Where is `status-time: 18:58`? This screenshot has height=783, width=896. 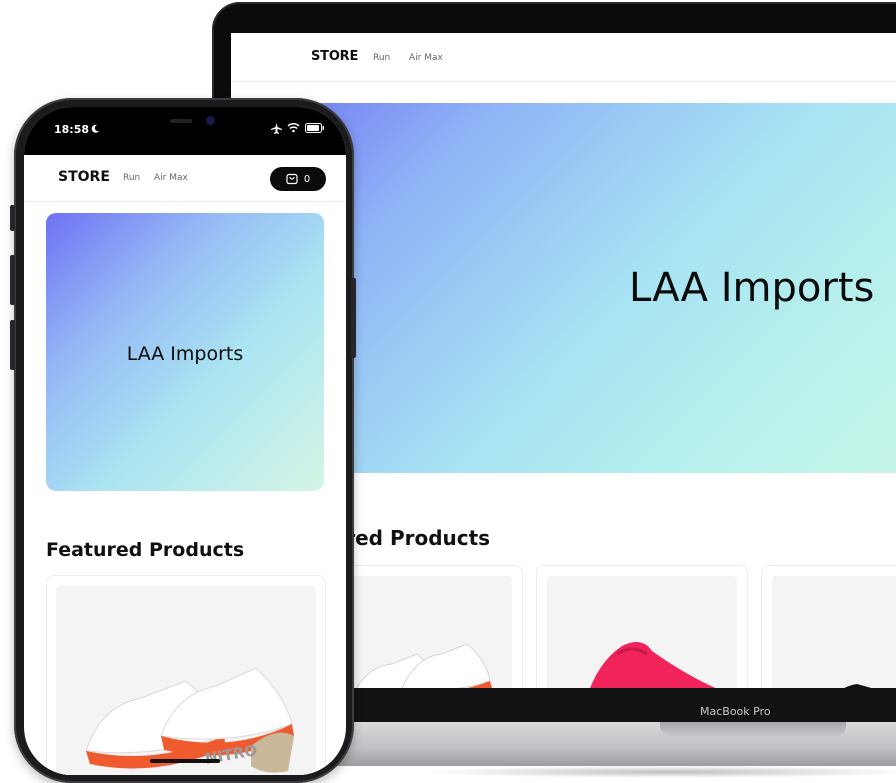 status-time: 18:58 is located at coordinates (72, 129).